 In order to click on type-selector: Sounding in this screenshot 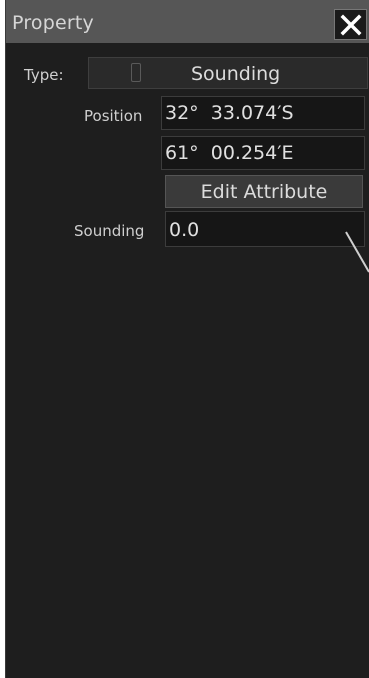, I will do `click(228, 73)`.